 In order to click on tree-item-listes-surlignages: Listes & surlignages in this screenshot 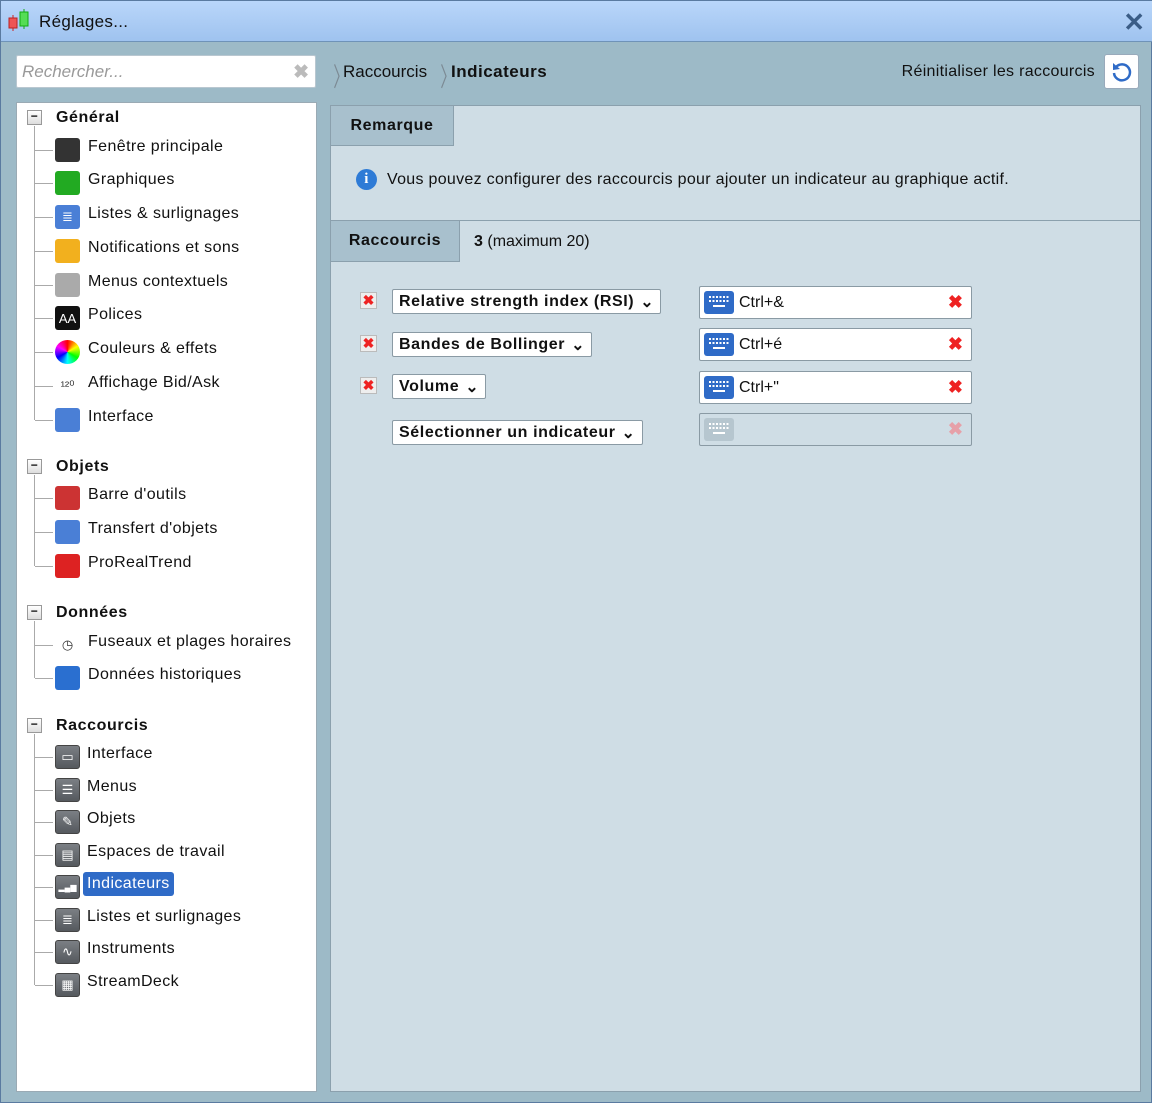, I will do `click(163, 214)`.